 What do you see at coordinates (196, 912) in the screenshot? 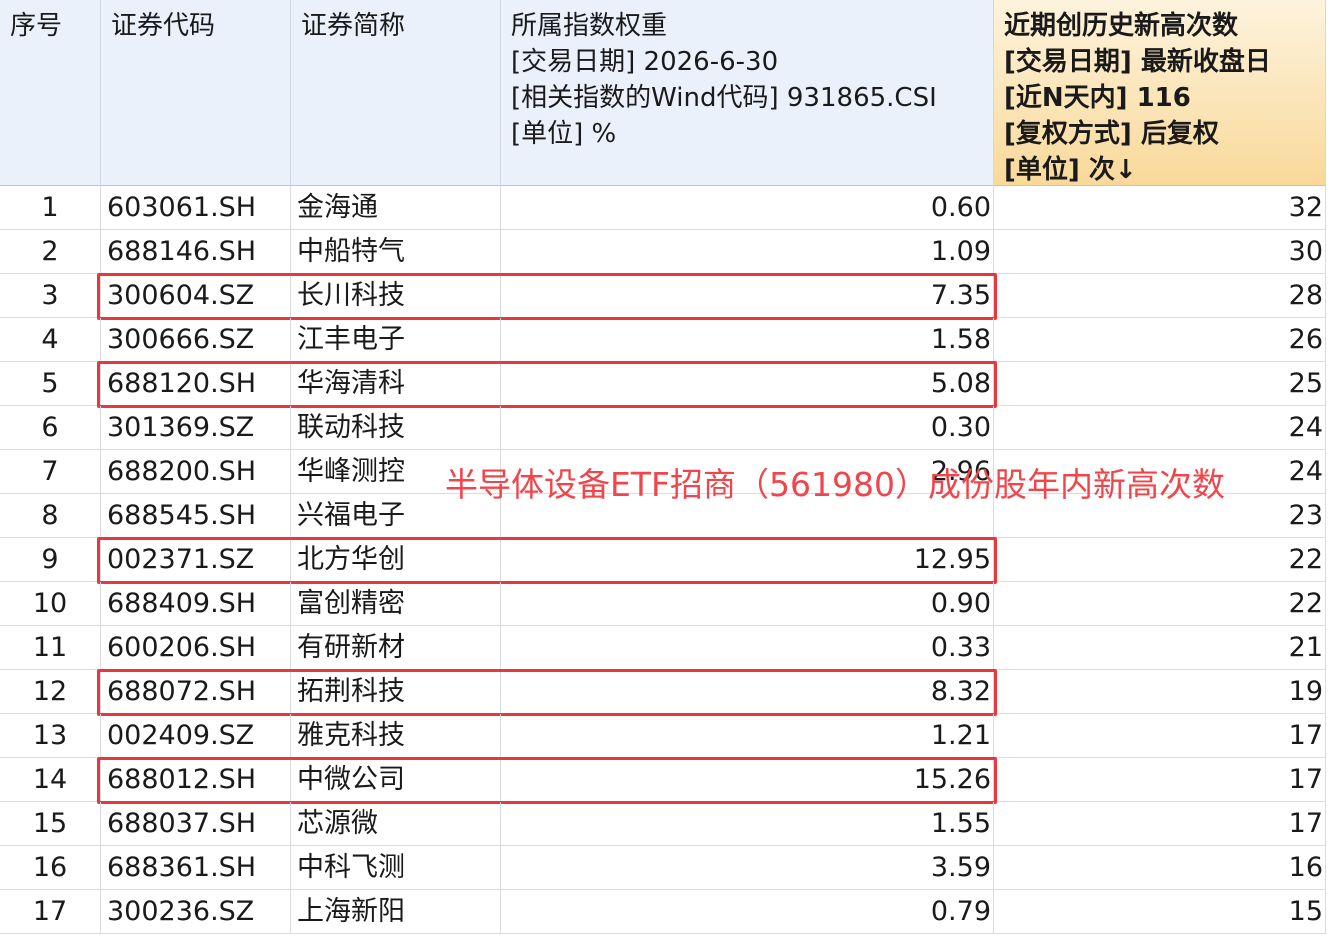
I see `code-cell: 300236.SZ` at bounding box center [196, 912].